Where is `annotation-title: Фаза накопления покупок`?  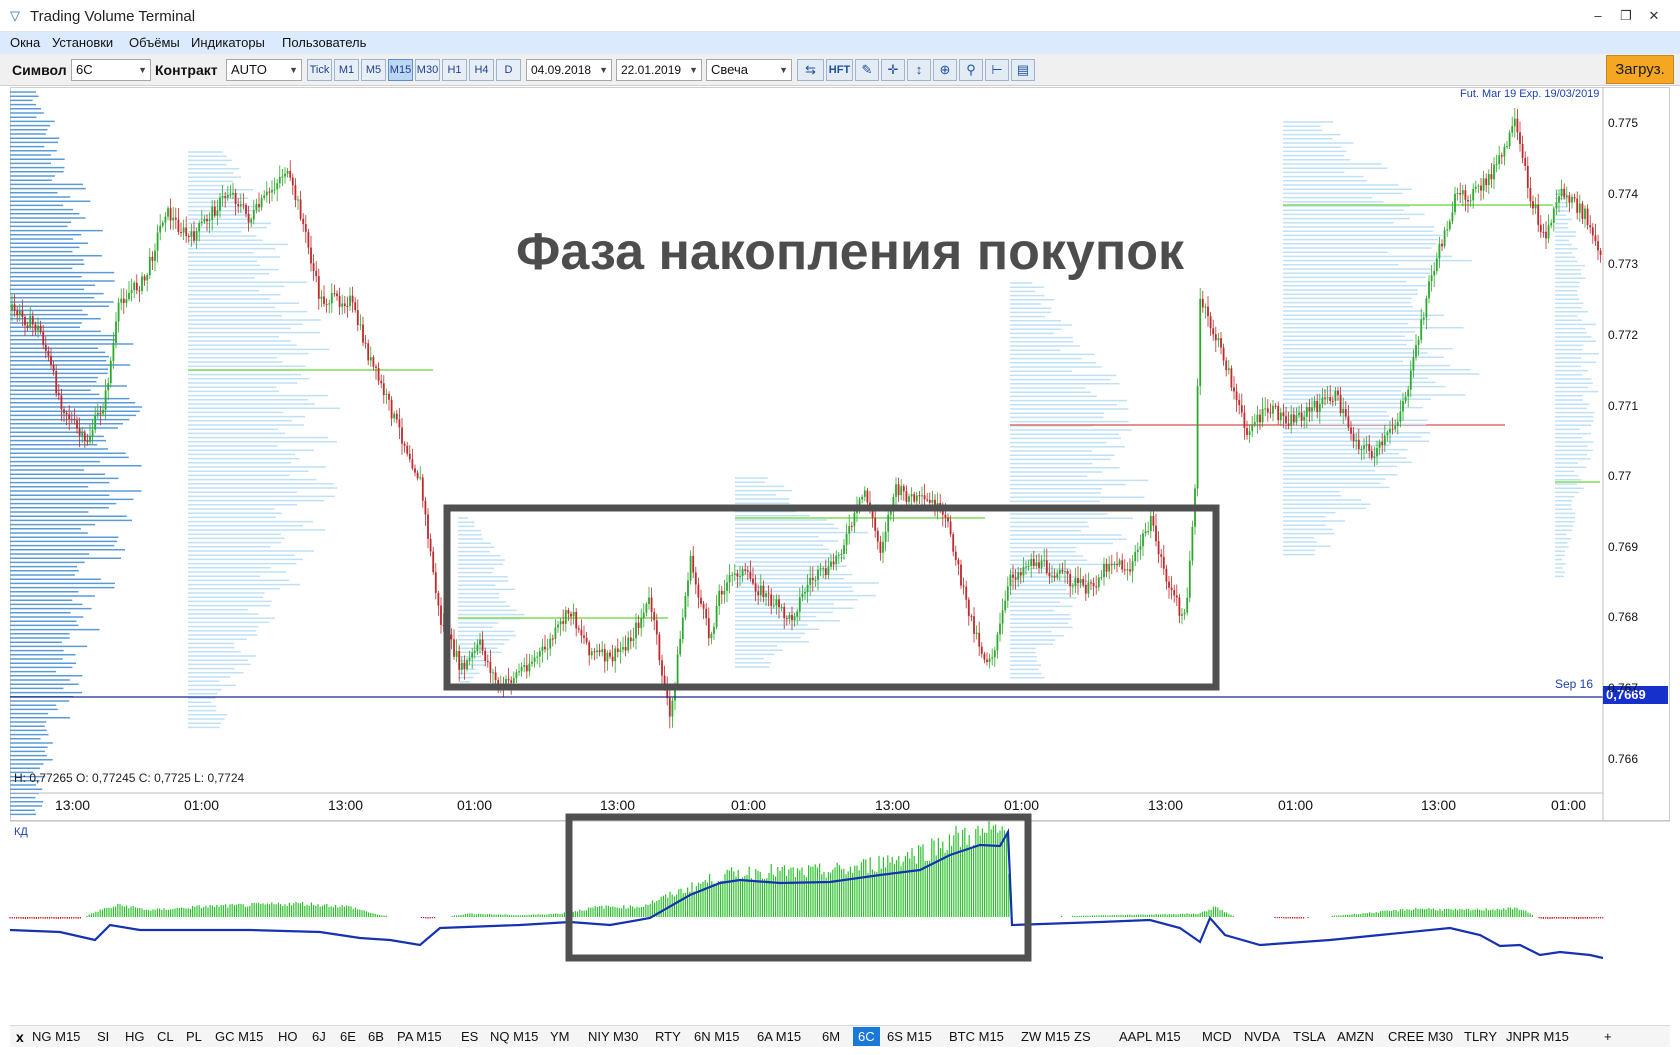 annotation-title: Фаза накопления покупок is located at coordinates (850, 252).